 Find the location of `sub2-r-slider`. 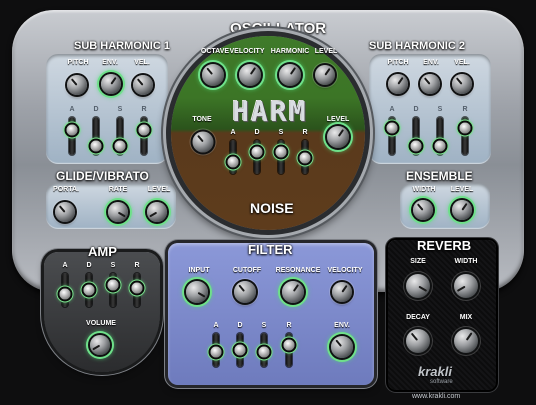

sub2-r-slider is located at coordinates (465, 128).